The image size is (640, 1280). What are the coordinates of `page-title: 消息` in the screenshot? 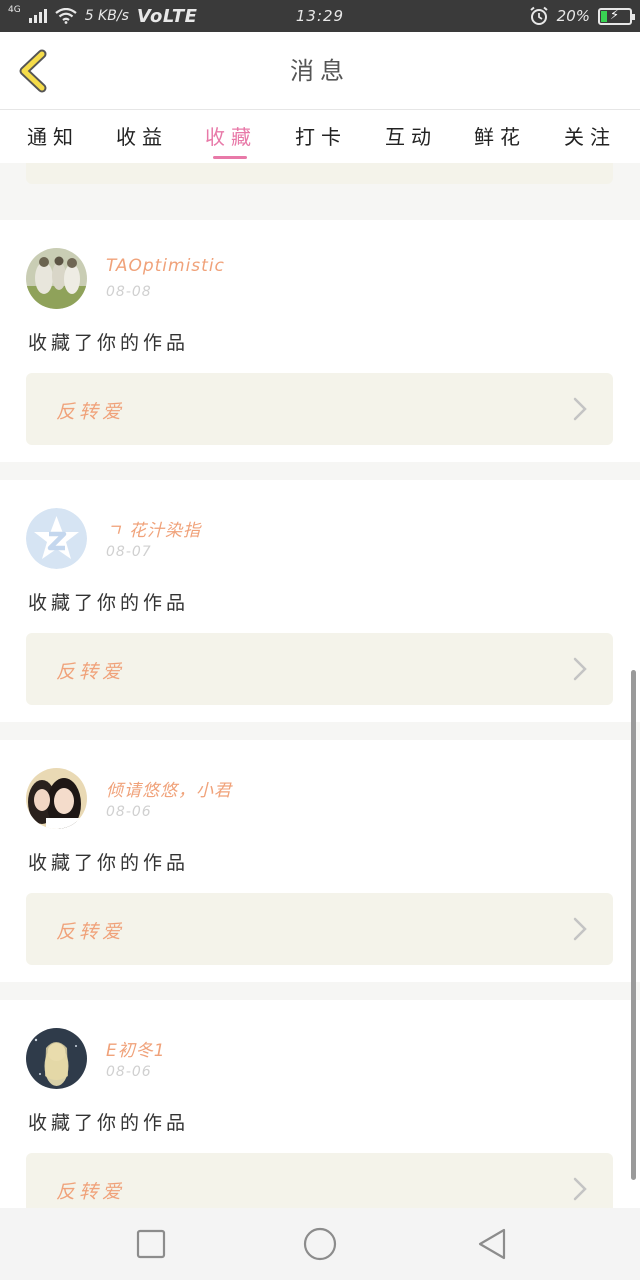 It's located at (320, 71).